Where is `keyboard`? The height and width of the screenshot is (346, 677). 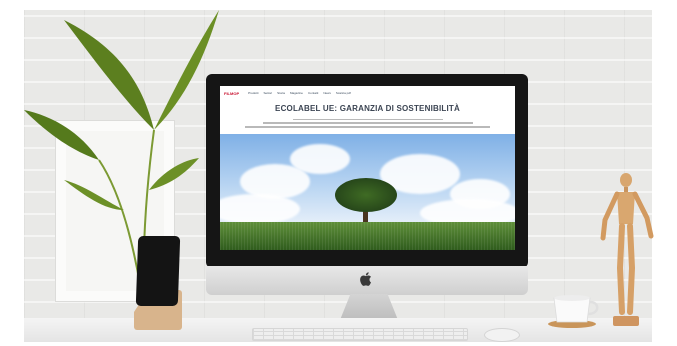
keyboard is located at coordinates (360, 334).